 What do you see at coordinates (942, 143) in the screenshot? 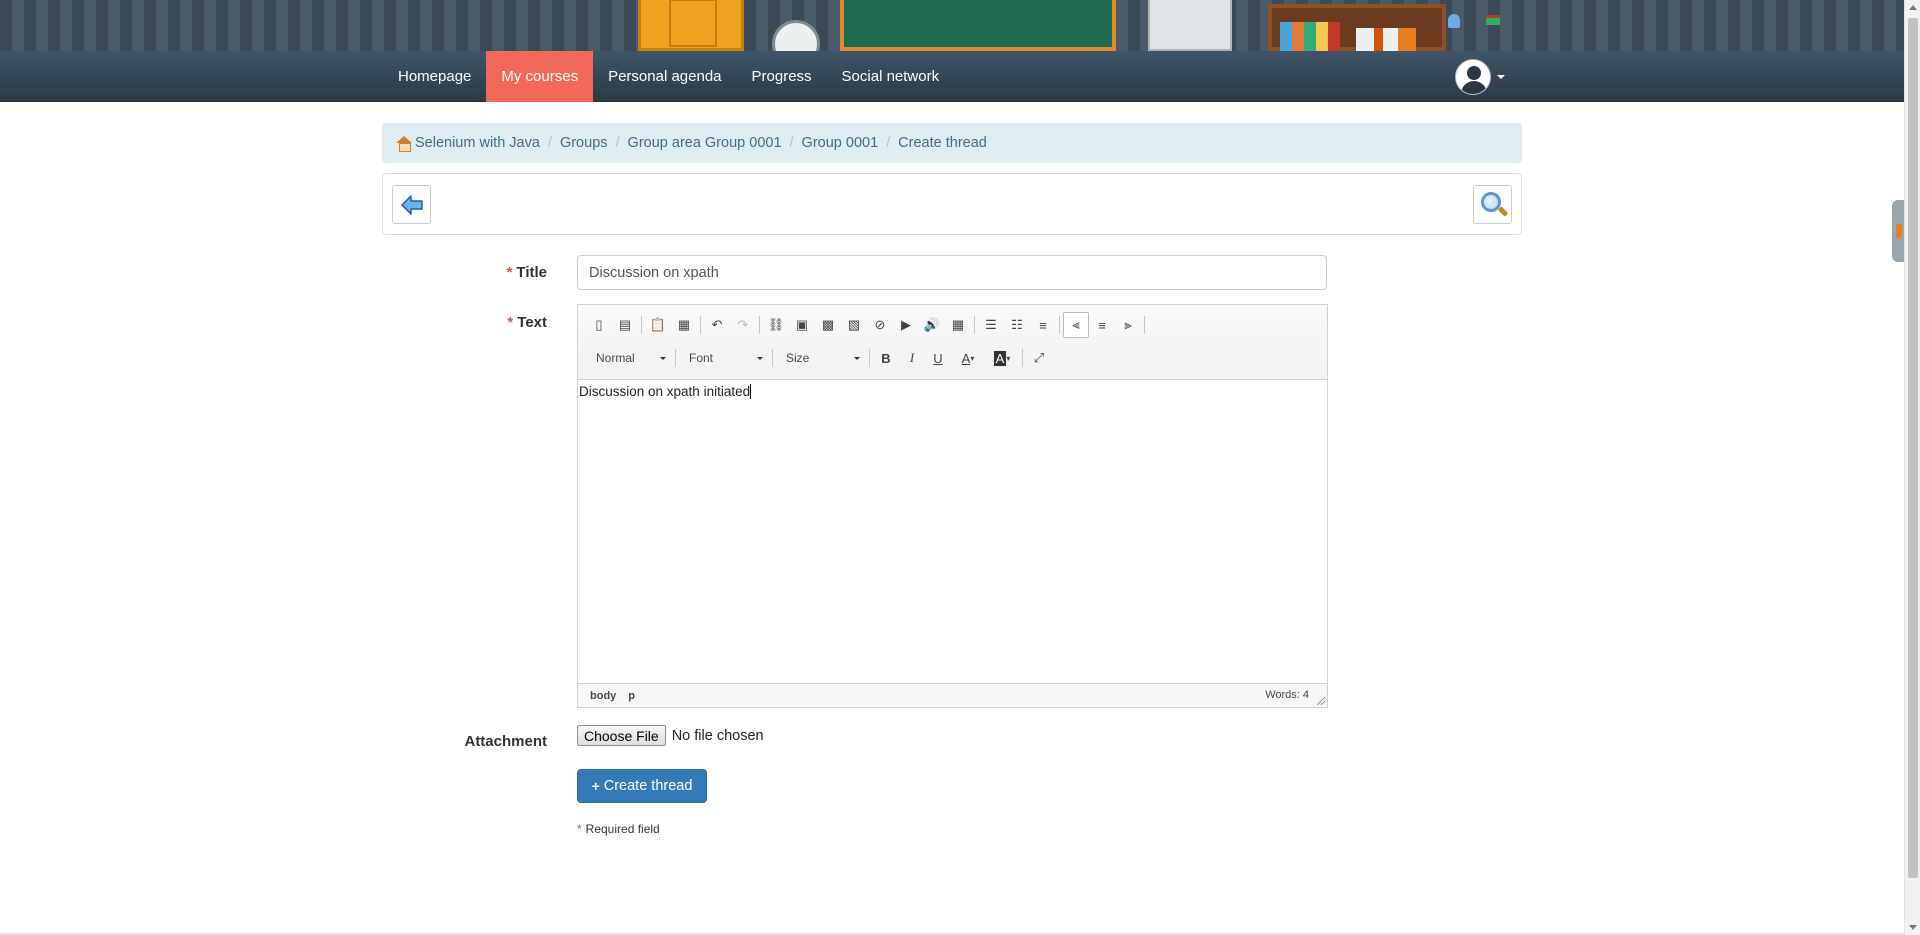
I see `breadcrumb-current: Create thread` at bounding box center [942, 143].